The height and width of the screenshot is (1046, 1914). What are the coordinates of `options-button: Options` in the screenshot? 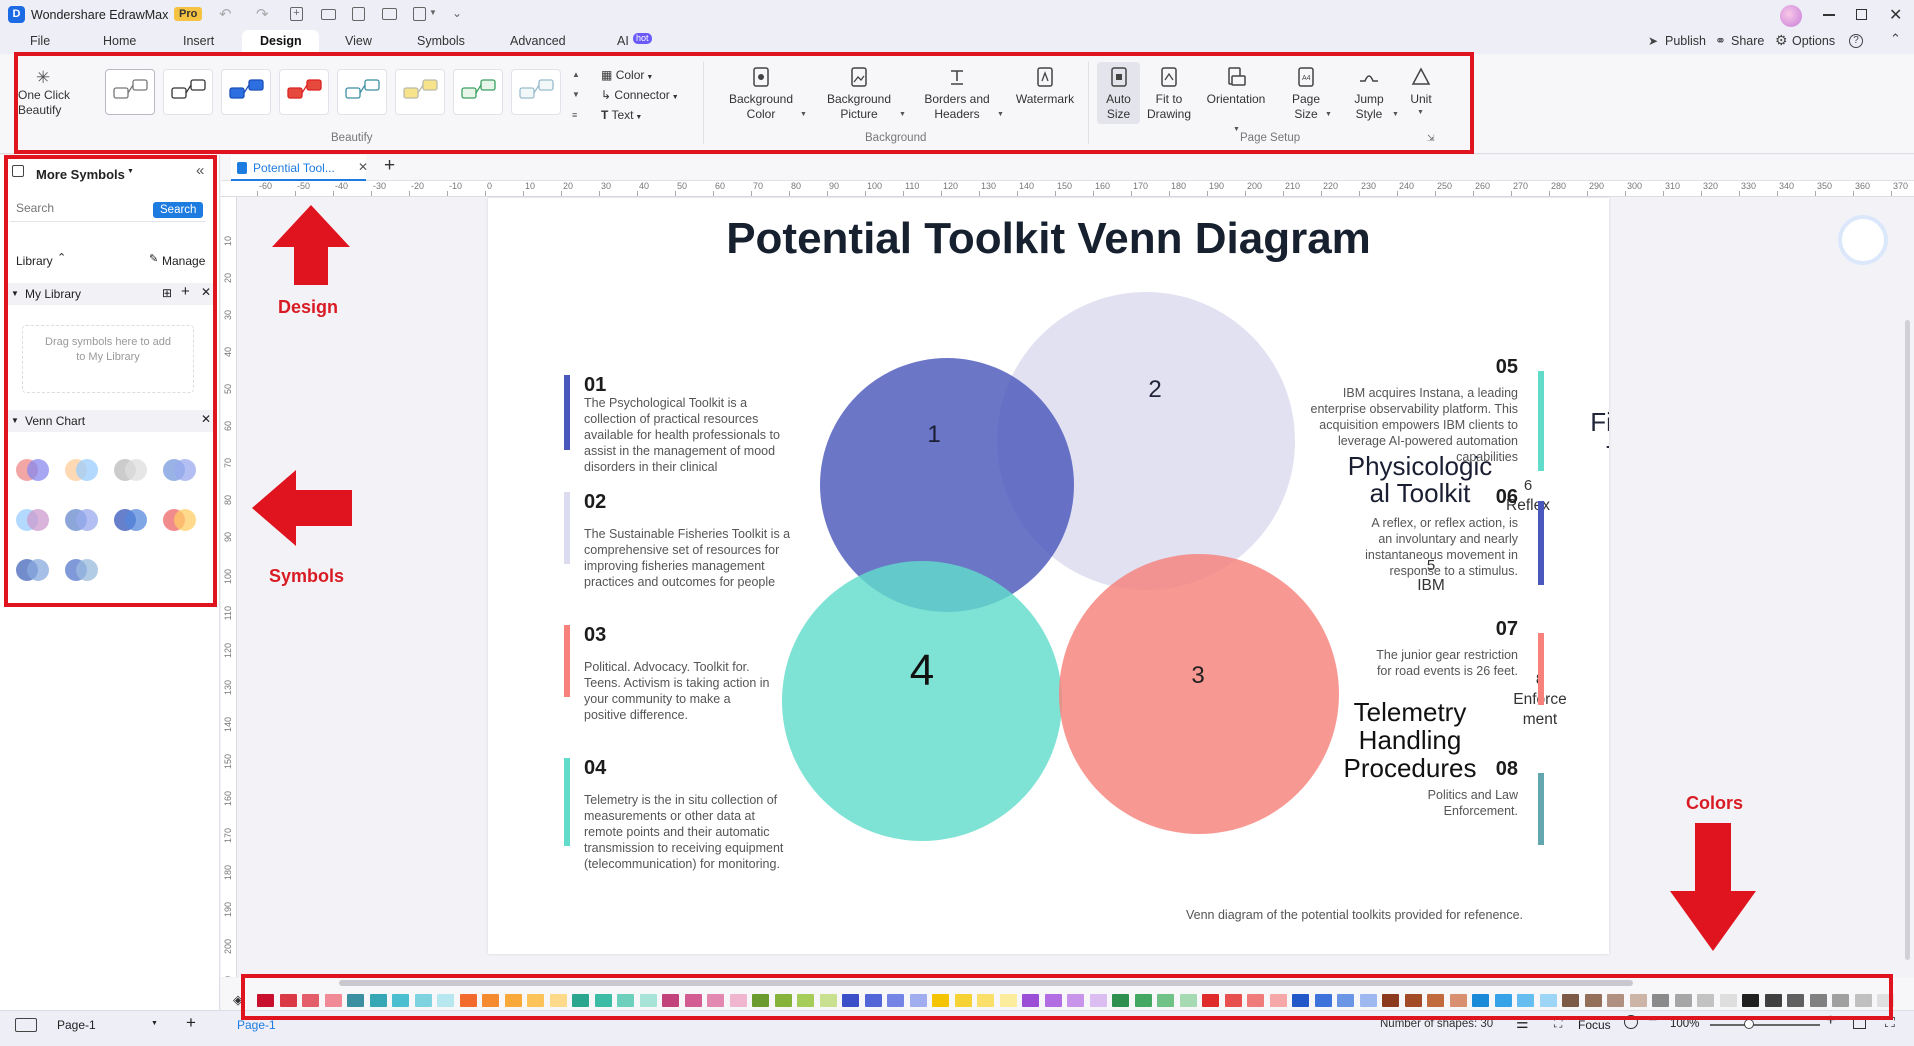 It's located at (1813, 41).